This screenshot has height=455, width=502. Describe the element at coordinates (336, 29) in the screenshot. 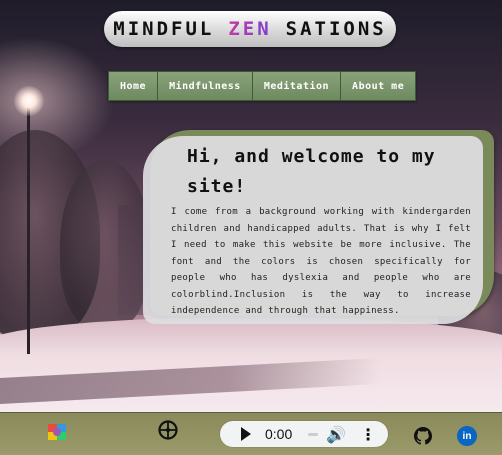

I see `site-title-right: SATIONS` at that location.